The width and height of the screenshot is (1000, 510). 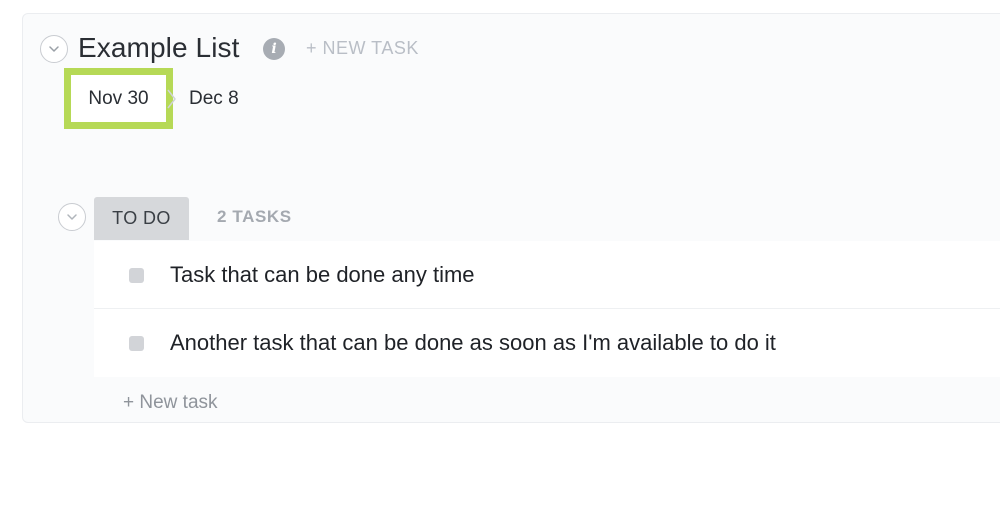 I want to click on task-name: Task that can be done any time, so click(x=322, y=275).